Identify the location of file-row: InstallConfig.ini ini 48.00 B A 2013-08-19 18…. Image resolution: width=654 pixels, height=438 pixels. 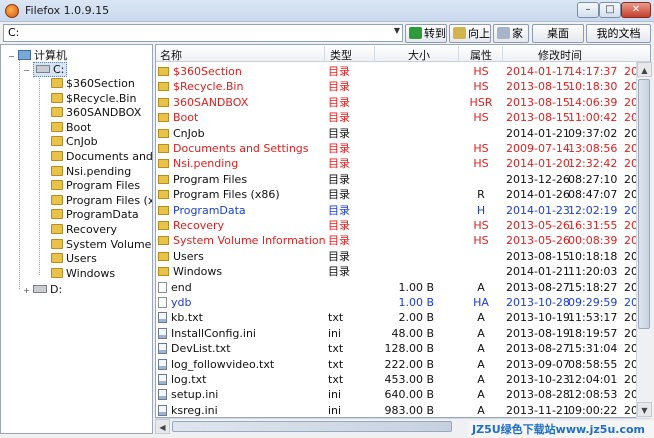
(403, 333).